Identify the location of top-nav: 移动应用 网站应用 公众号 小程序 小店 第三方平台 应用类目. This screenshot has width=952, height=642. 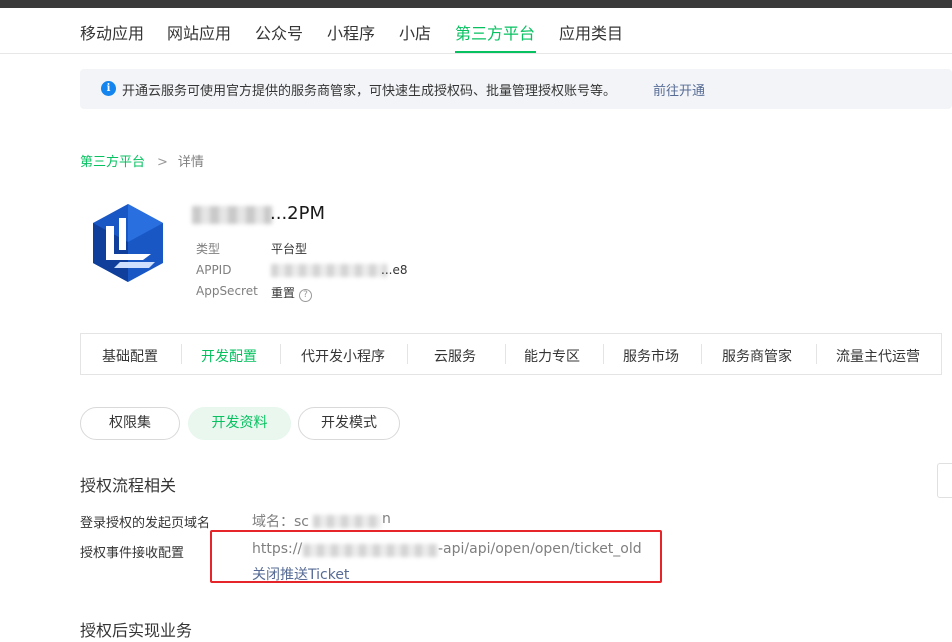
(476, 31).